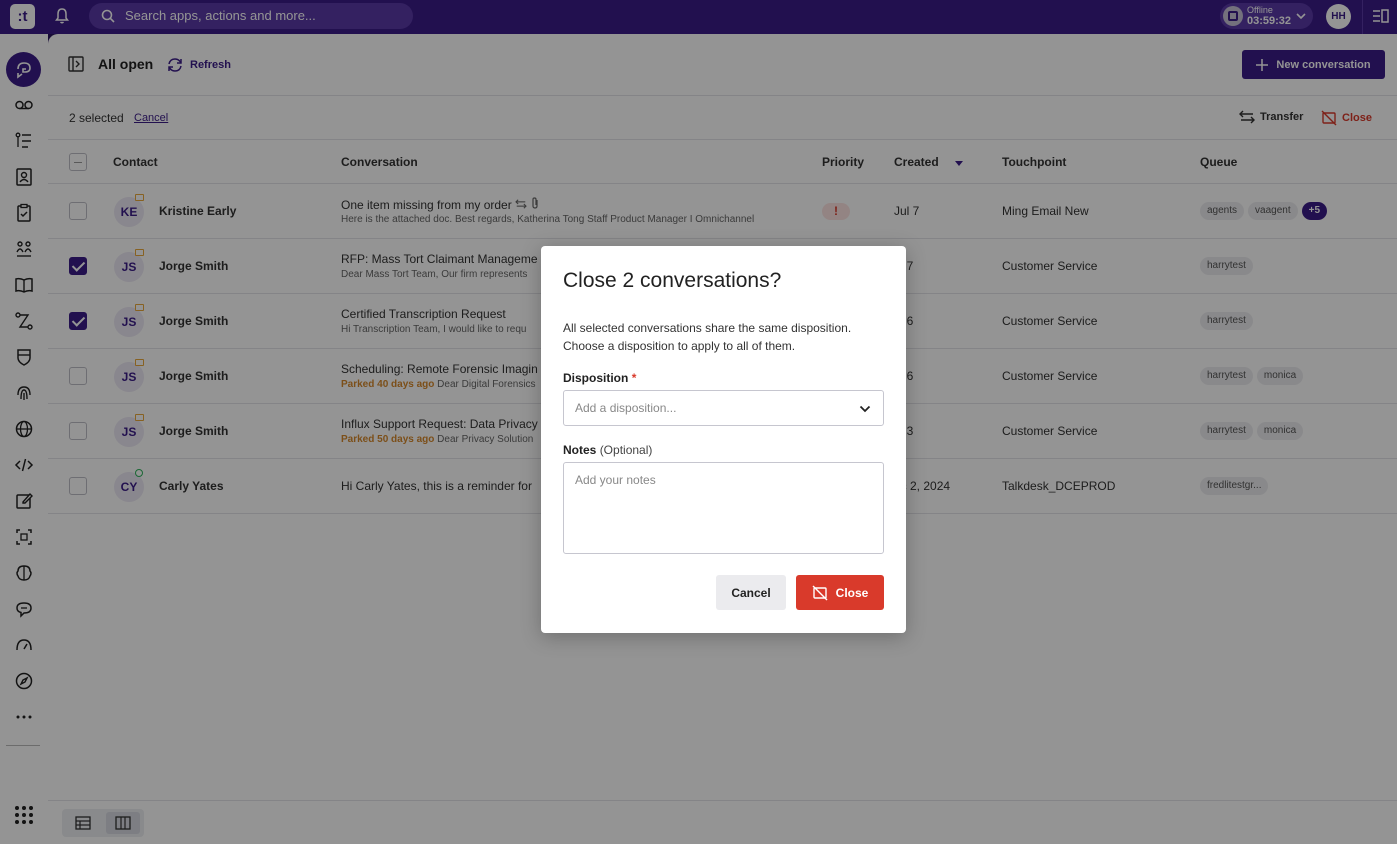 This screenshot has width=1397, height=844. What do you see at coordinates (634, 378) in the screenshot?
I see `required-indicator: *` at bounding box center [634, 378].